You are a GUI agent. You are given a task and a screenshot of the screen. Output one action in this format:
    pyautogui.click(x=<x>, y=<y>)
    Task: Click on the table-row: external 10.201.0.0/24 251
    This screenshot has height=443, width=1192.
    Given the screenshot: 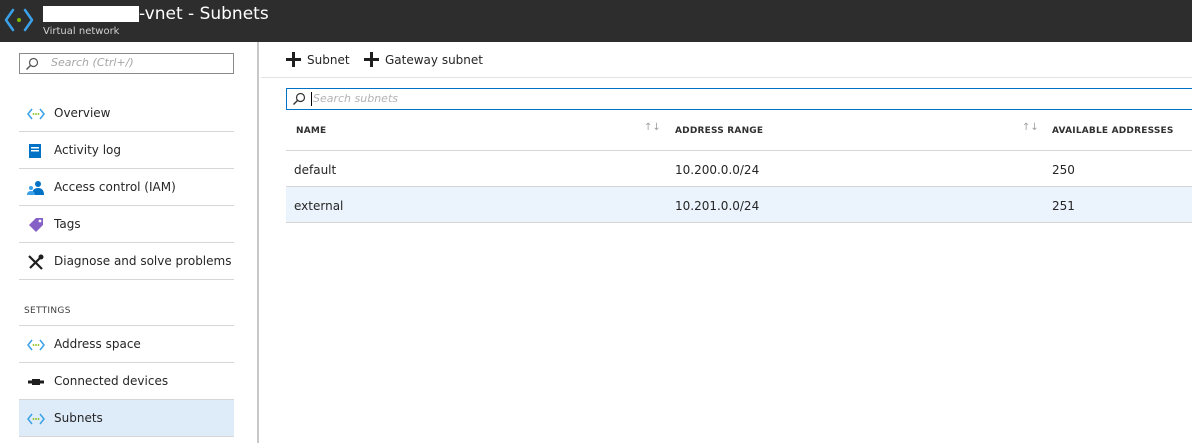 What is the action you would take?
    pyautogui.click(x=739, y=205)
    